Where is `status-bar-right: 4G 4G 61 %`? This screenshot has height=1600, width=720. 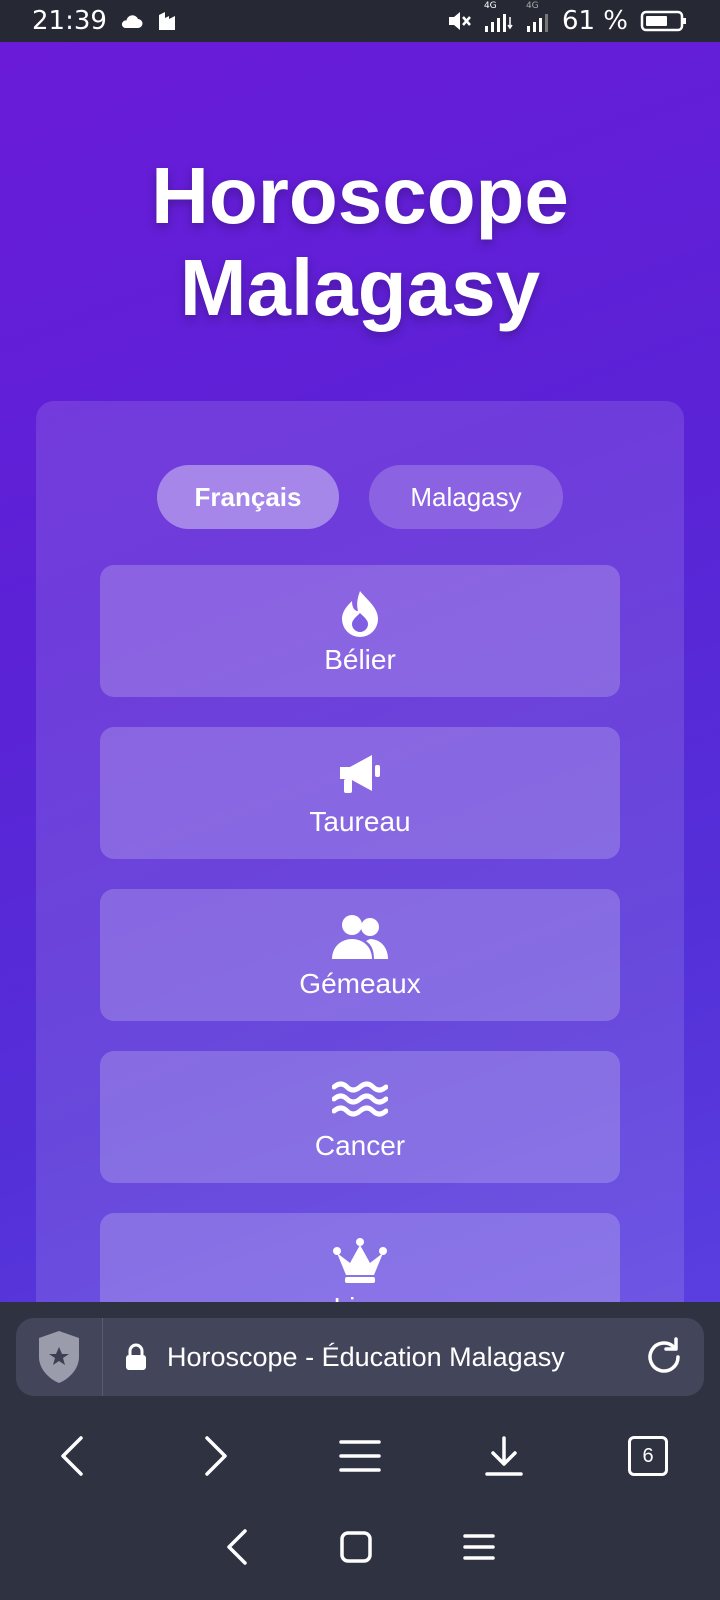 status-bar-right: 4G 4G 61 % is located at coordinates (567, 18).